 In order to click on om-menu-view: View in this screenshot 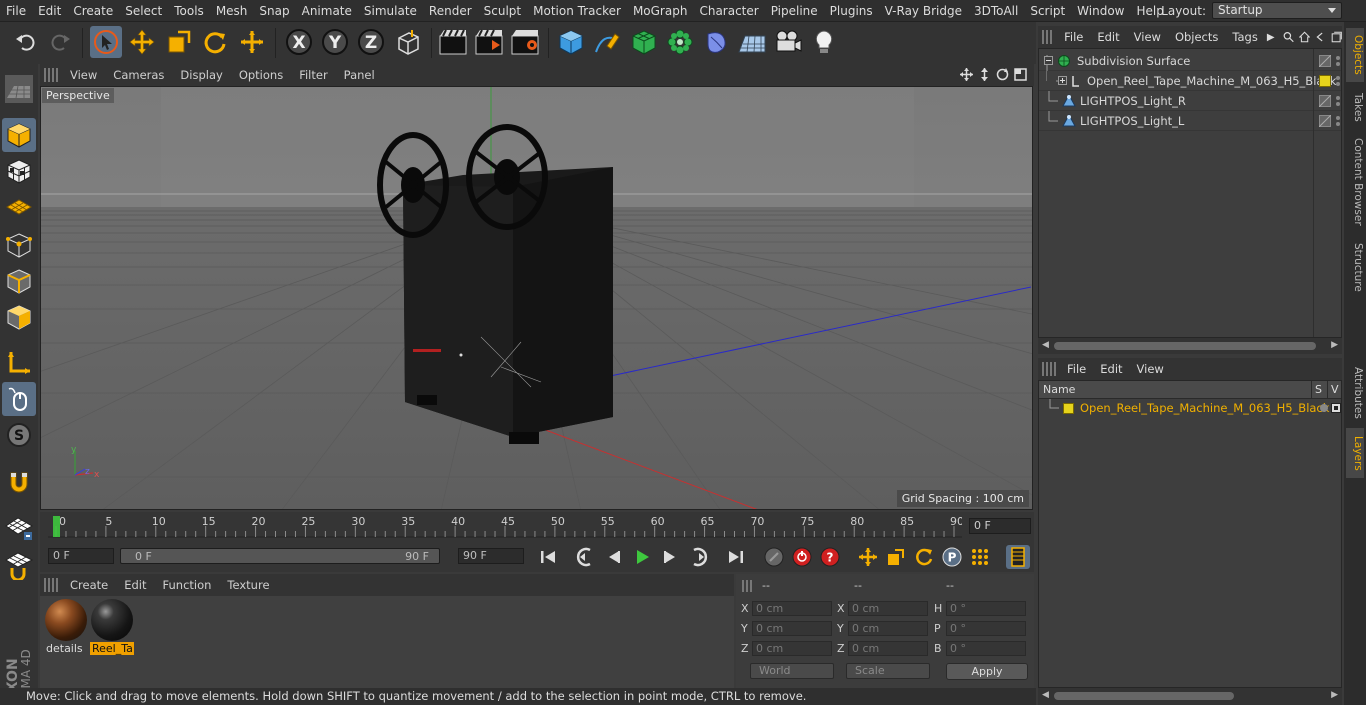, I will do `click(1147, 37)`.